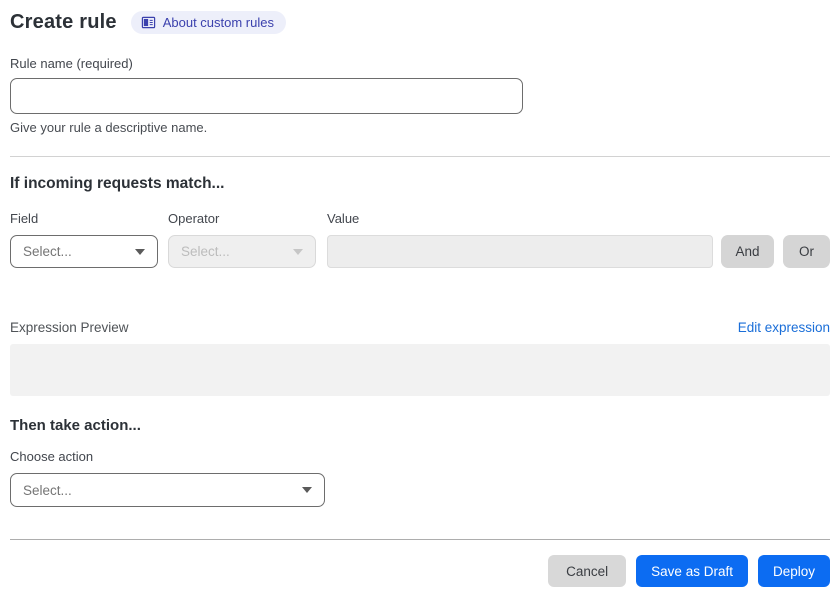  Describe the element at coordinates (420, 370) in the screenshot. I see `expression-preview-box` at that location.